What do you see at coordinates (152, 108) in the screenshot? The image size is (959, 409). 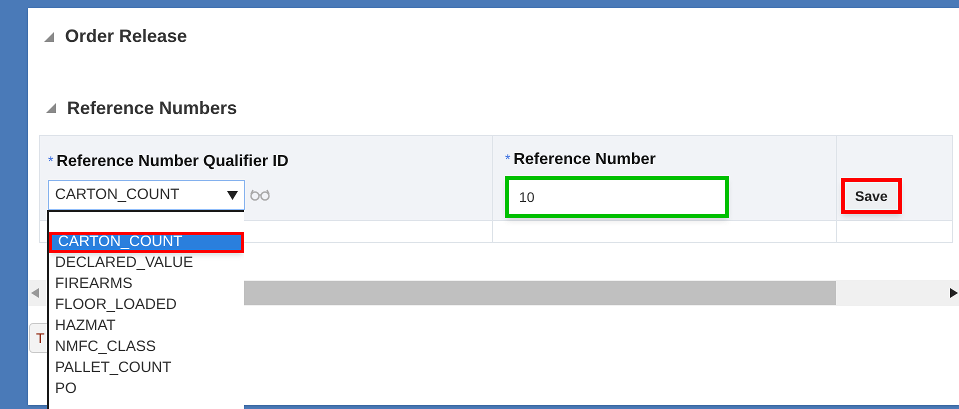 I see `section-title: Reference Numbers` at bounding box center [152, 108].